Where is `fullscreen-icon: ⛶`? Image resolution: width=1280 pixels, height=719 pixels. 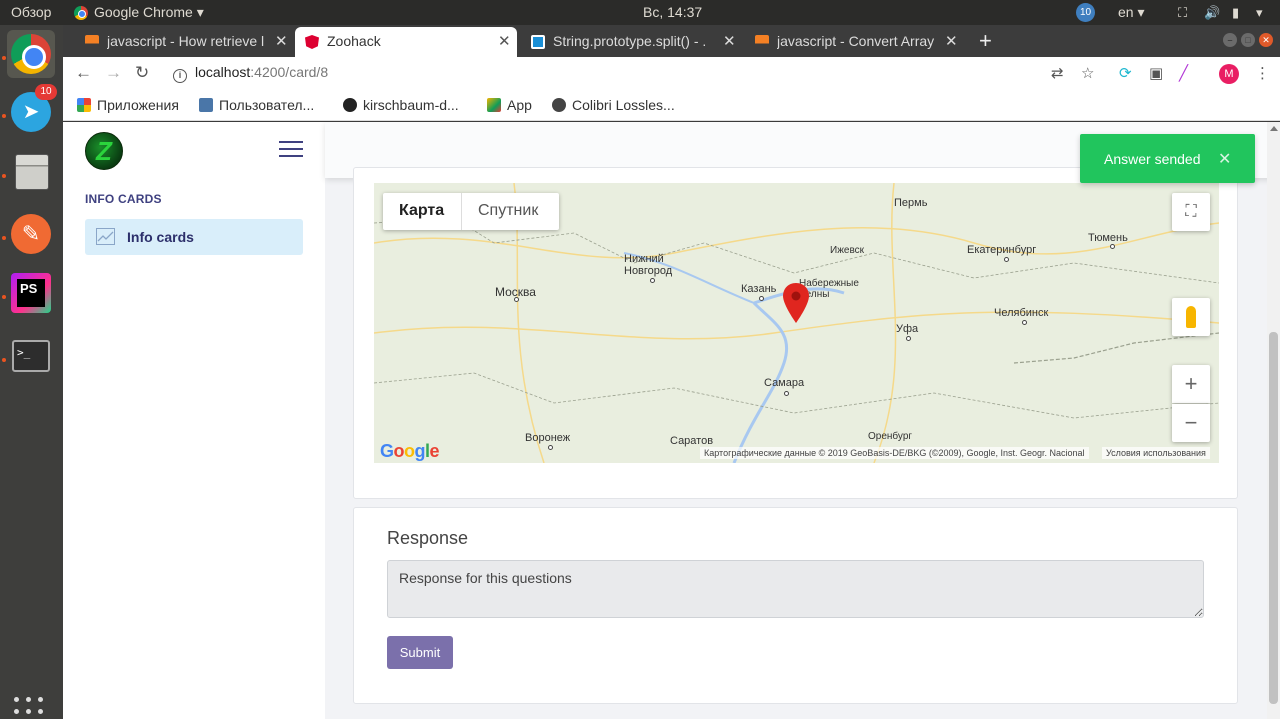
fullscreen-icon: ⛶ is located at coordinates (1191, 212).